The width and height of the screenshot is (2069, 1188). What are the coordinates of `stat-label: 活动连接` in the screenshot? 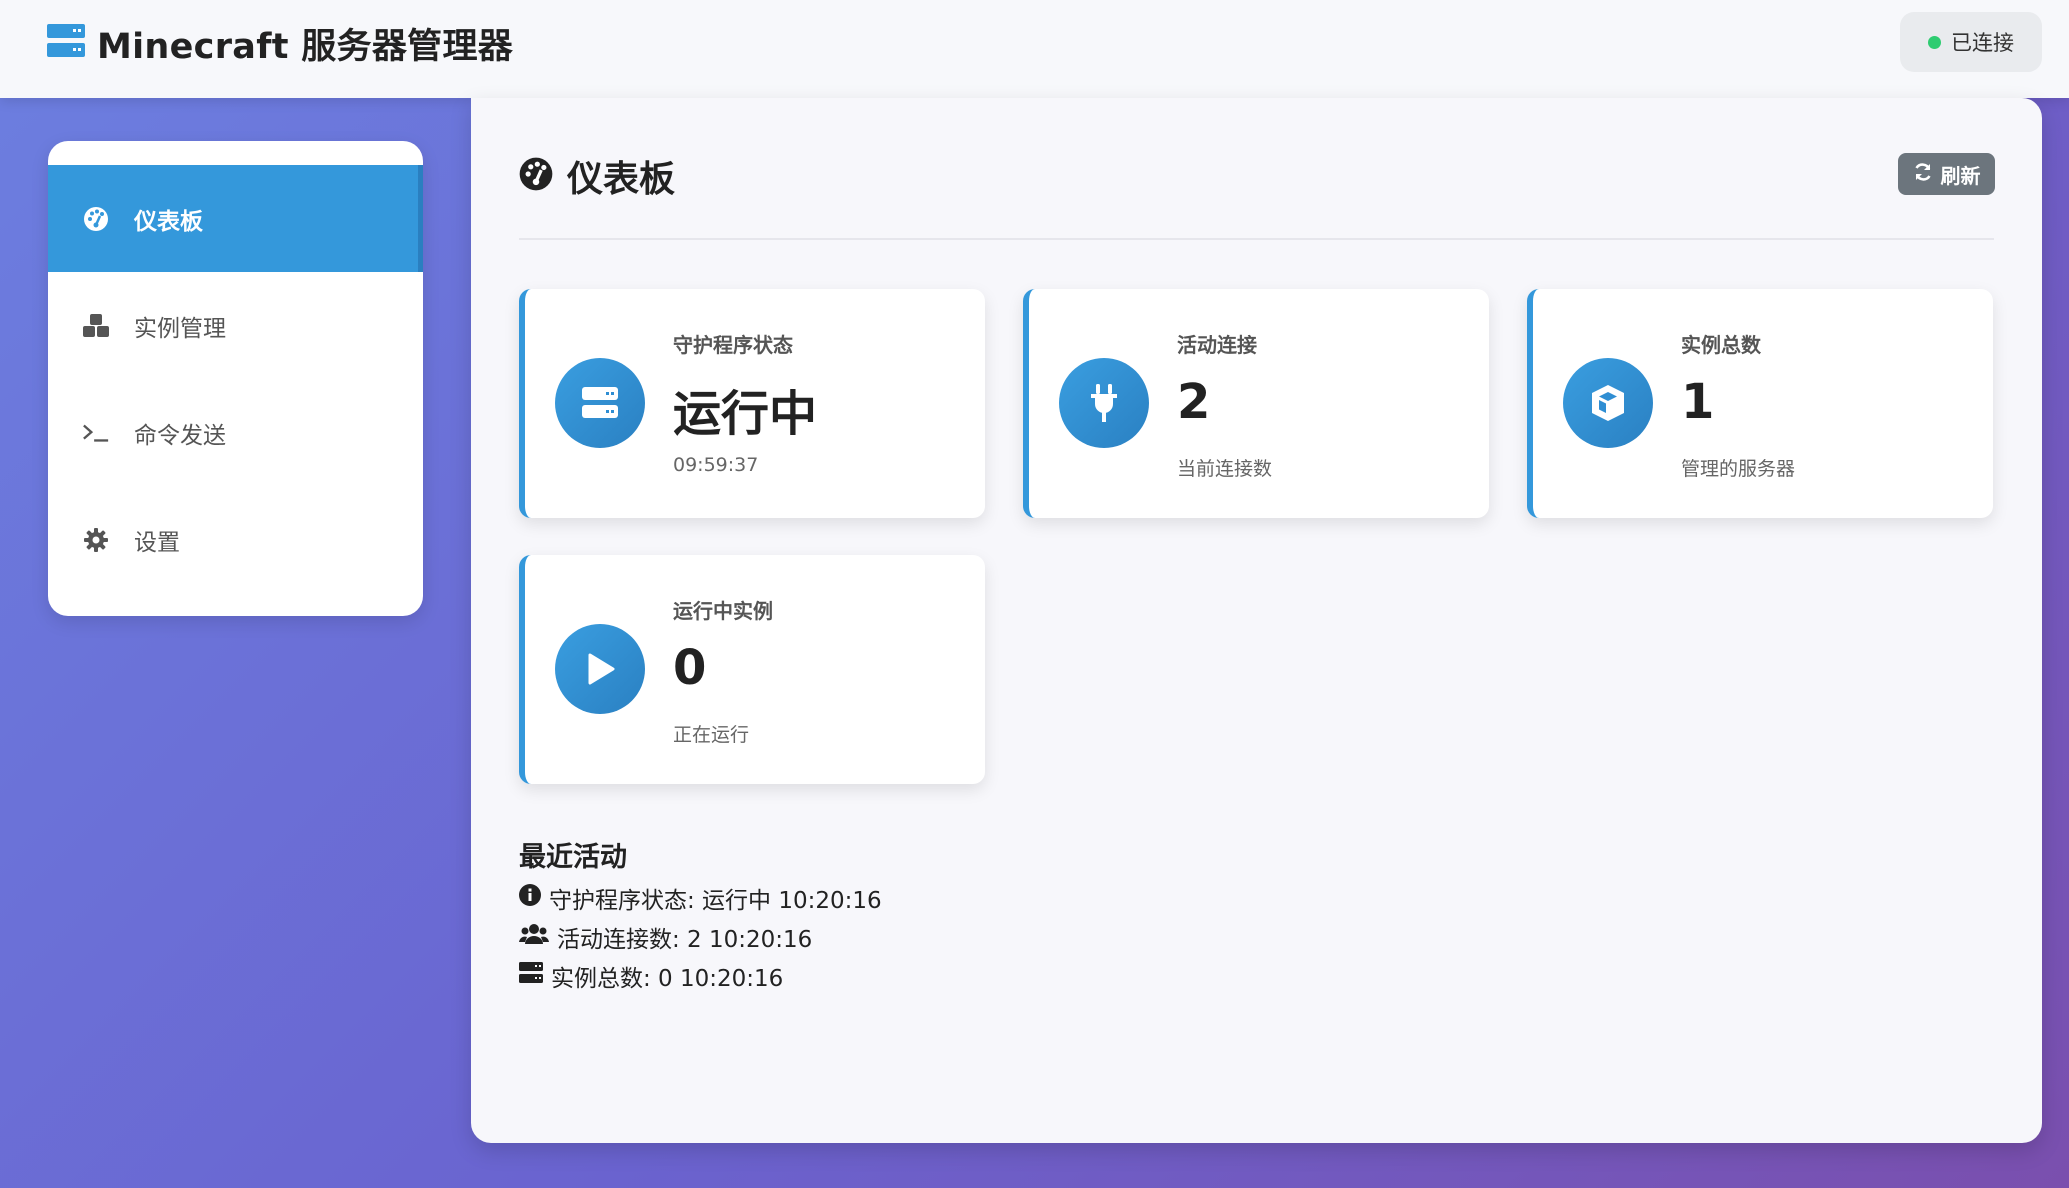 It's located at (1217, 345).